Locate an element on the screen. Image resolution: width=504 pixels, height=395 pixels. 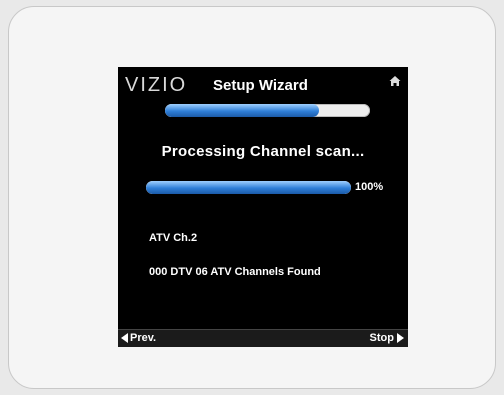
channels-found-text: 000 DTV 06 ATV Channels Found is located at coordinates (235, 272).